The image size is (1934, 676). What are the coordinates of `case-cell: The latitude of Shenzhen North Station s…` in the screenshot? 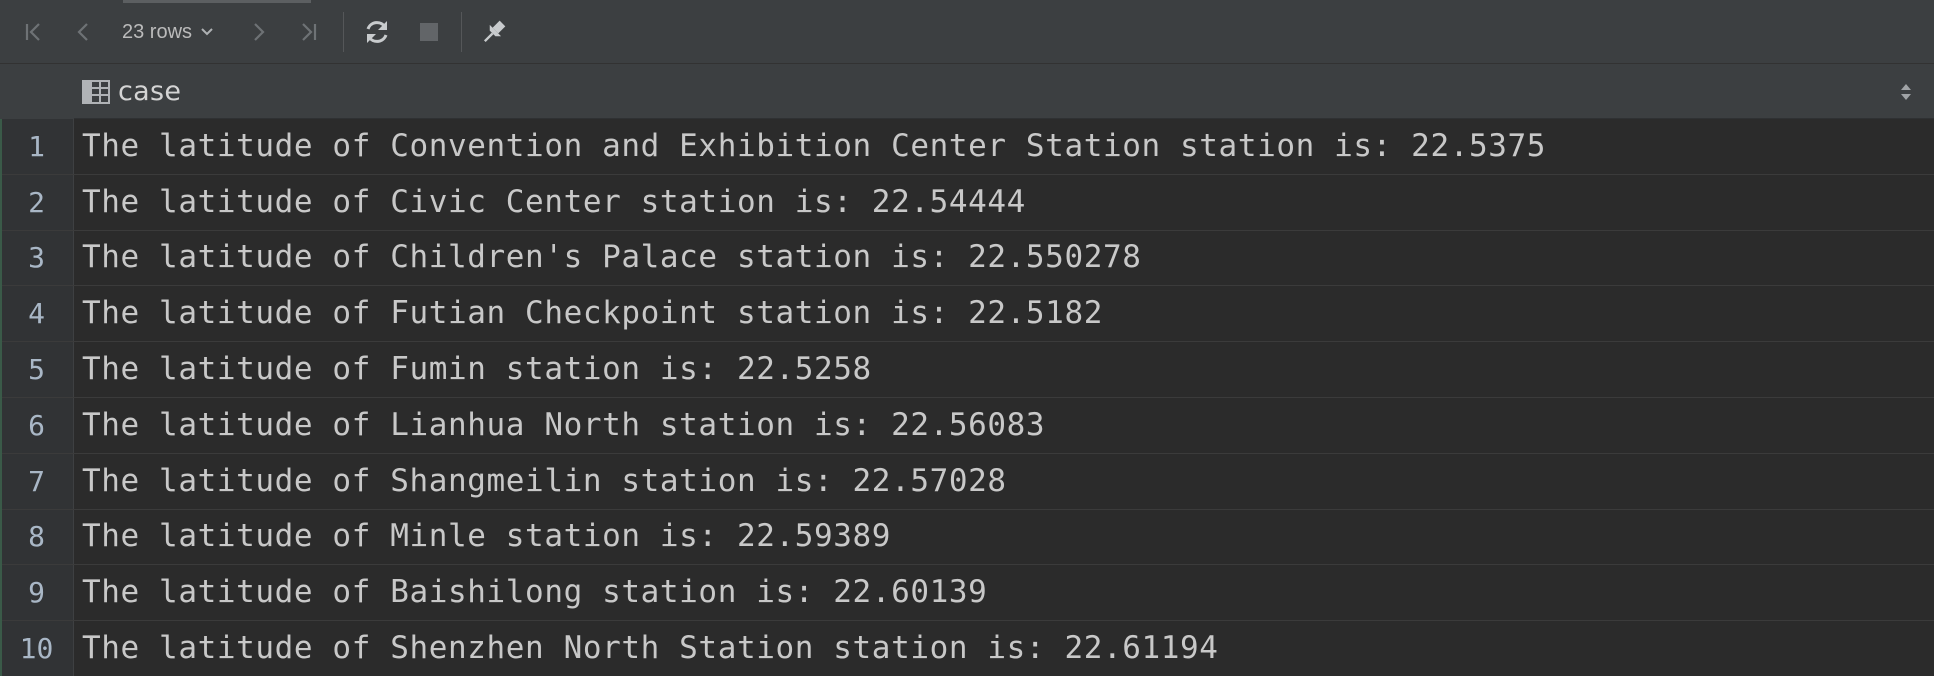 It's located at (646, 648).